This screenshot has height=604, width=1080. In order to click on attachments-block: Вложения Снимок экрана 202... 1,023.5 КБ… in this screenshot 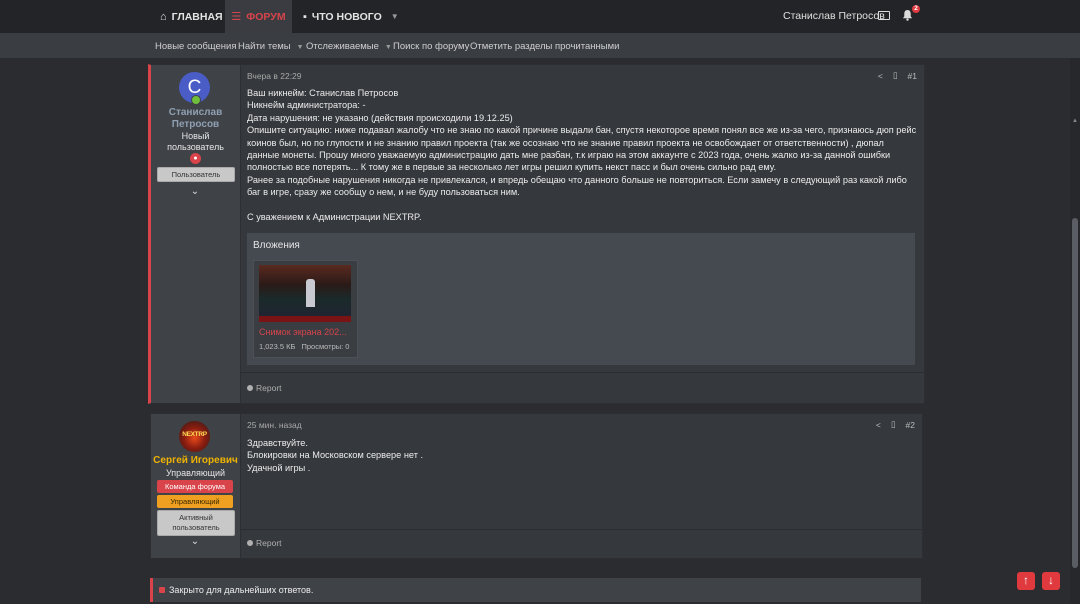, I will do `click(581, 299)`.